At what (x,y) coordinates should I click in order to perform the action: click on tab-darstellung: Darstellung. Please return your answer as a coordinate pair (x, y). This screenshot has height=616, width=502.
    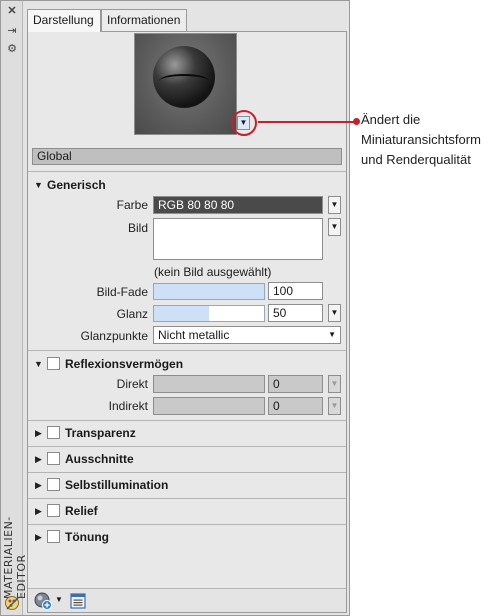
    Looking at the image, I should click on (64, 20).